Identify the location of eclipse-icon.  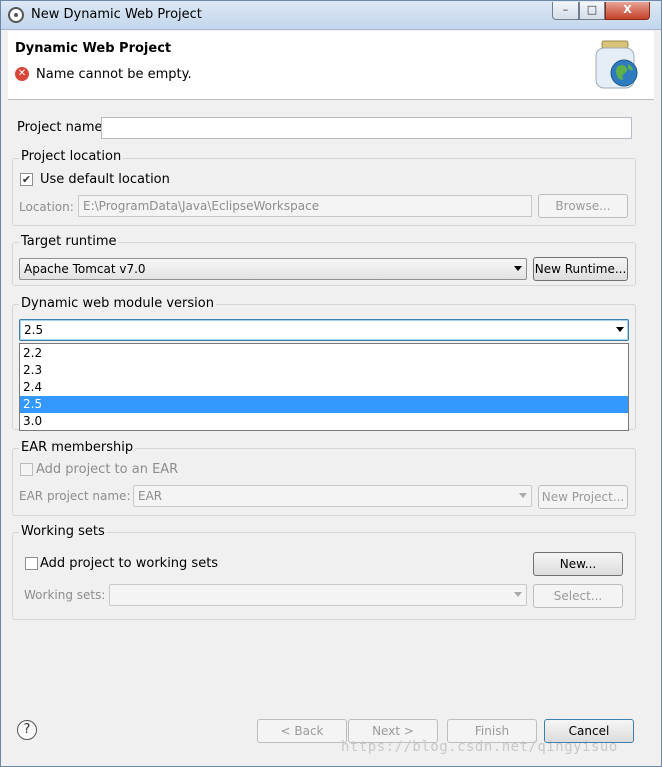
(16, 15).